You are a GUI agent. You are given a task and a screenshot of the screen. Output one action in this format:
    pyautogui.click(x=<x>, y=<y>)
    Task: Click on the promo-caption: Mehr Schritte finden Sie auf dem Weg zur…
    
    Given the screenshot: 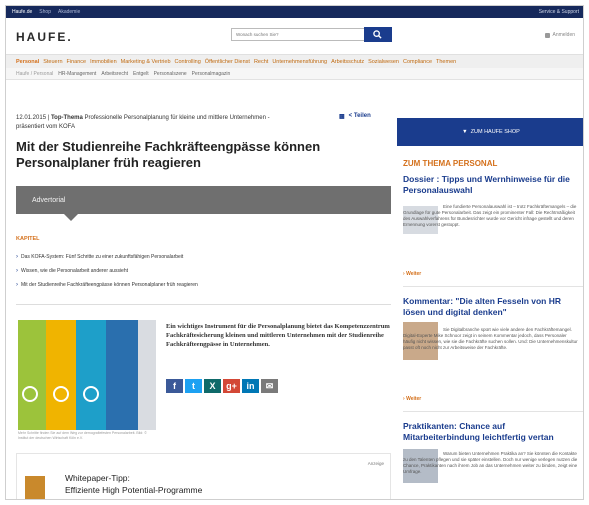 What is the action you would take?
    pyautogui.click(x=82, y=435)
    